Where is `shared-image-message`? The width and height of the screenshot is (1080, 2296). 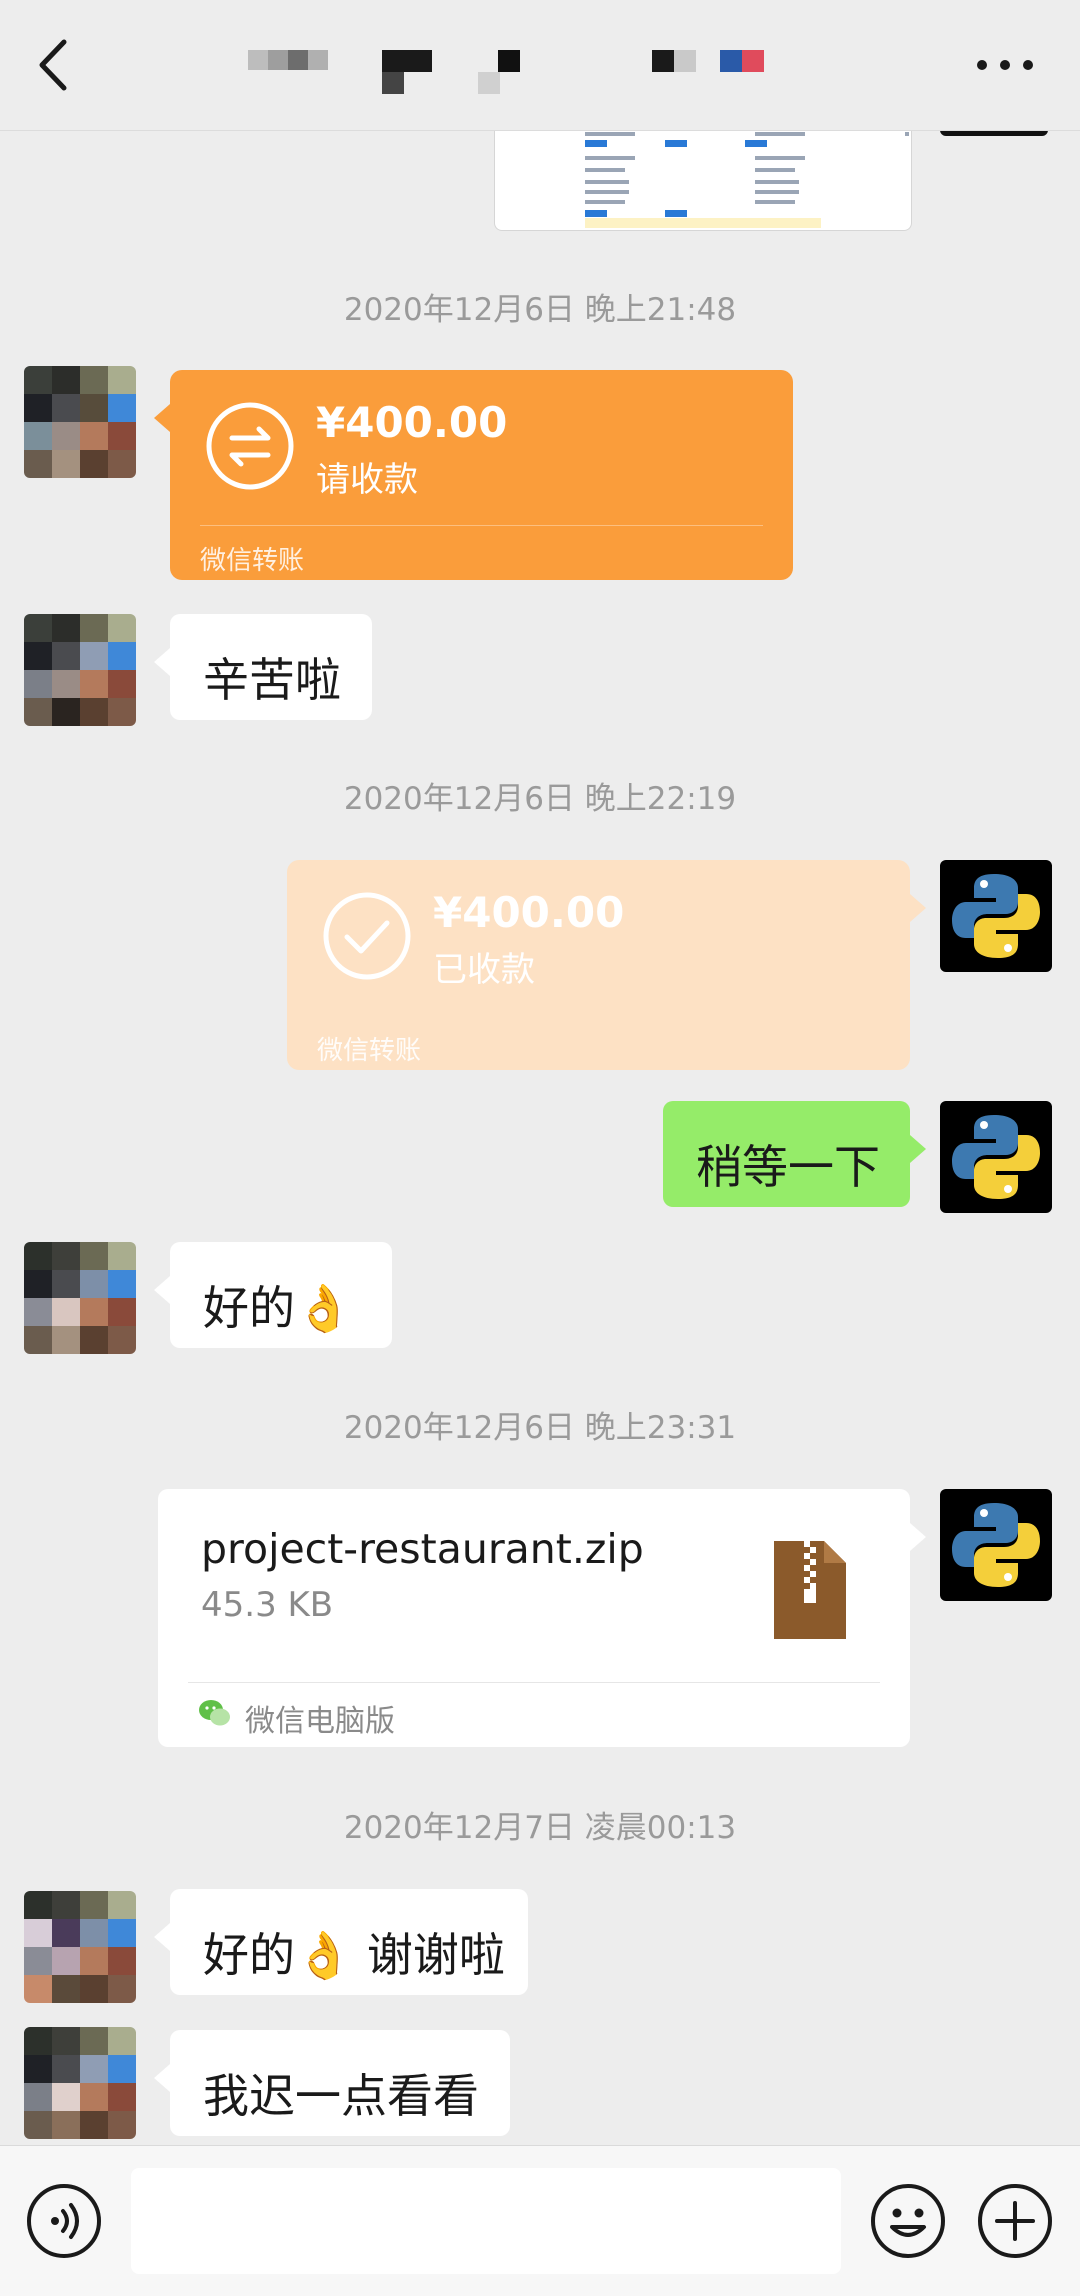
shared-image-message is located at coordinates (703, 178).